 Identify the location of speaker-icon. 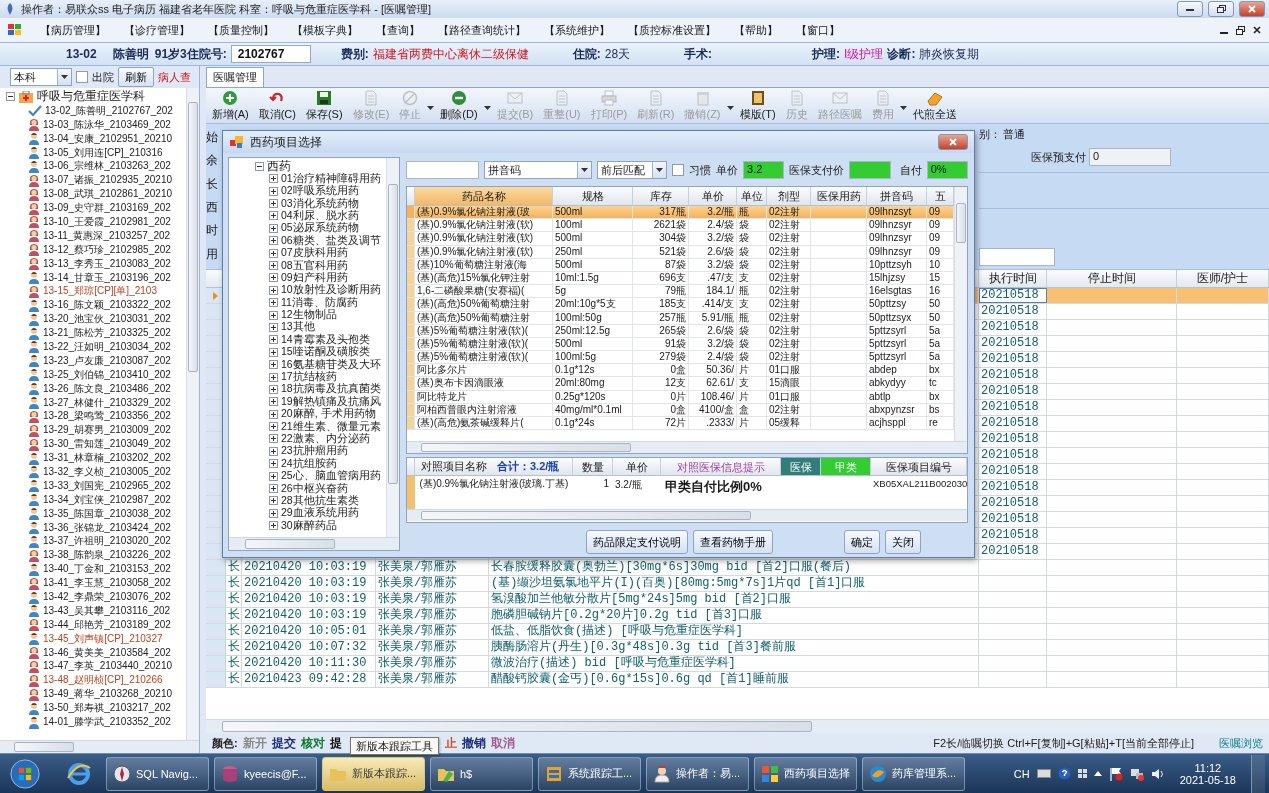
(1157, 773).